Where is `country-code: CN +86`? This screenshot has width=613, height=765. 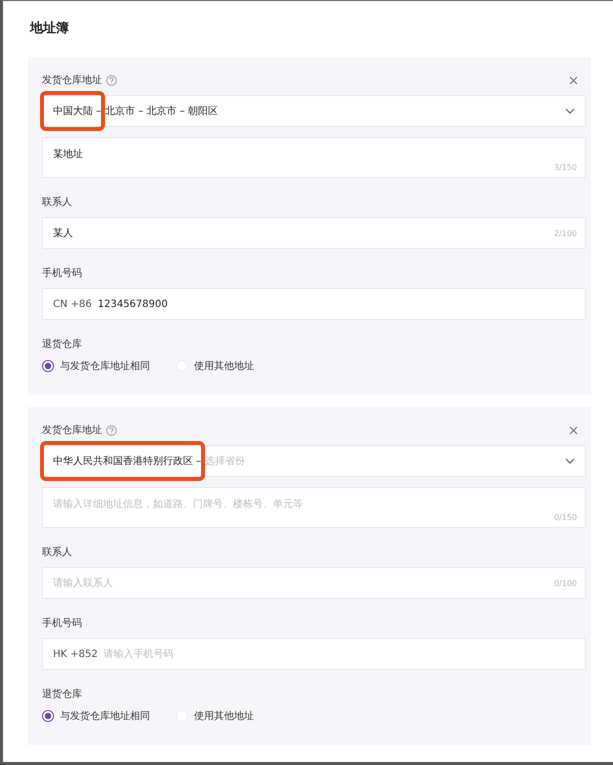 country-code: CN +86 is located at coordinates (72, 304).